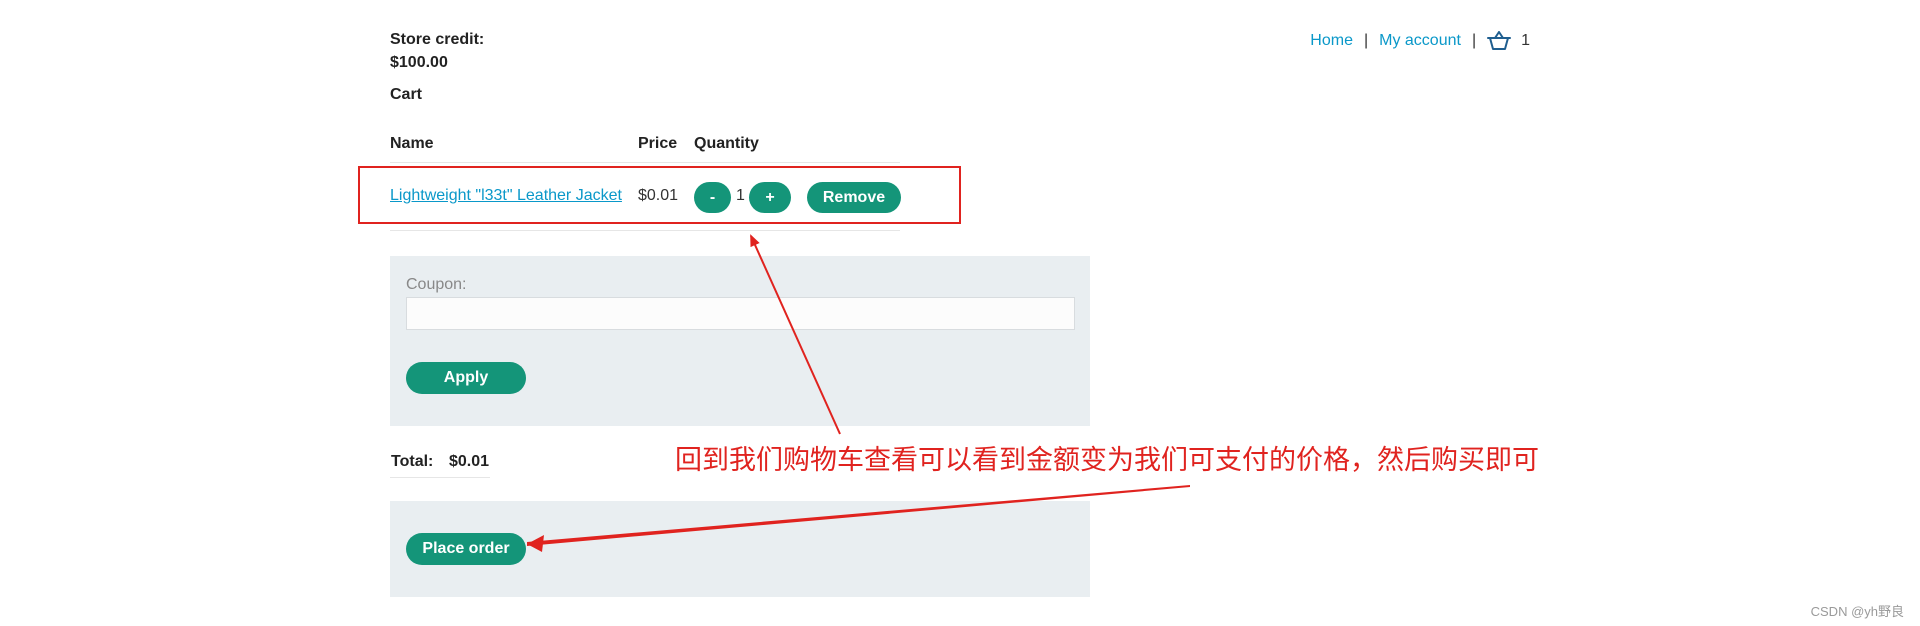  Describe the element at coordinates (535, 543) in the screenshot. I see `annotation-arrow-left-head` at that location.